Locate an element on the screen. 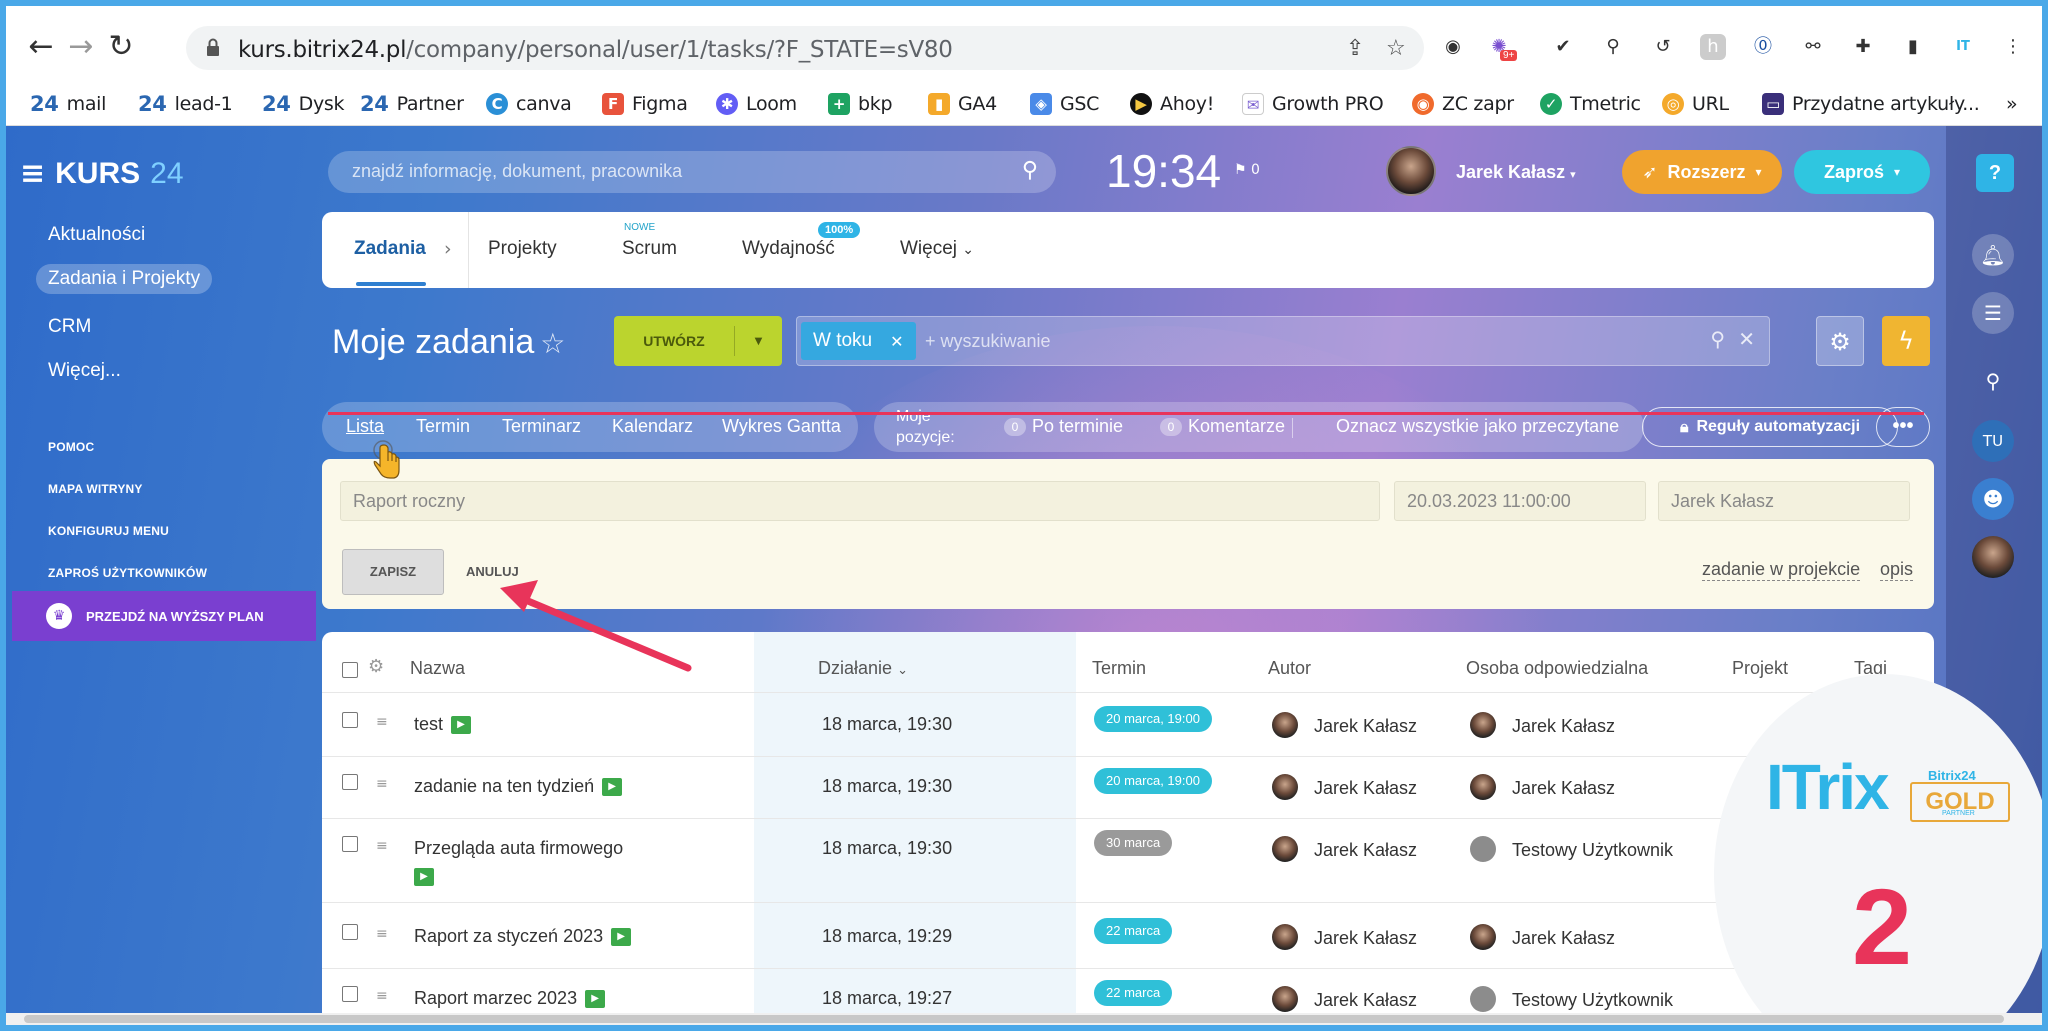 The height and width of the screenshot is (1031, 2048). horizontal-scrollbar is located at coordinates (1024, 1019).